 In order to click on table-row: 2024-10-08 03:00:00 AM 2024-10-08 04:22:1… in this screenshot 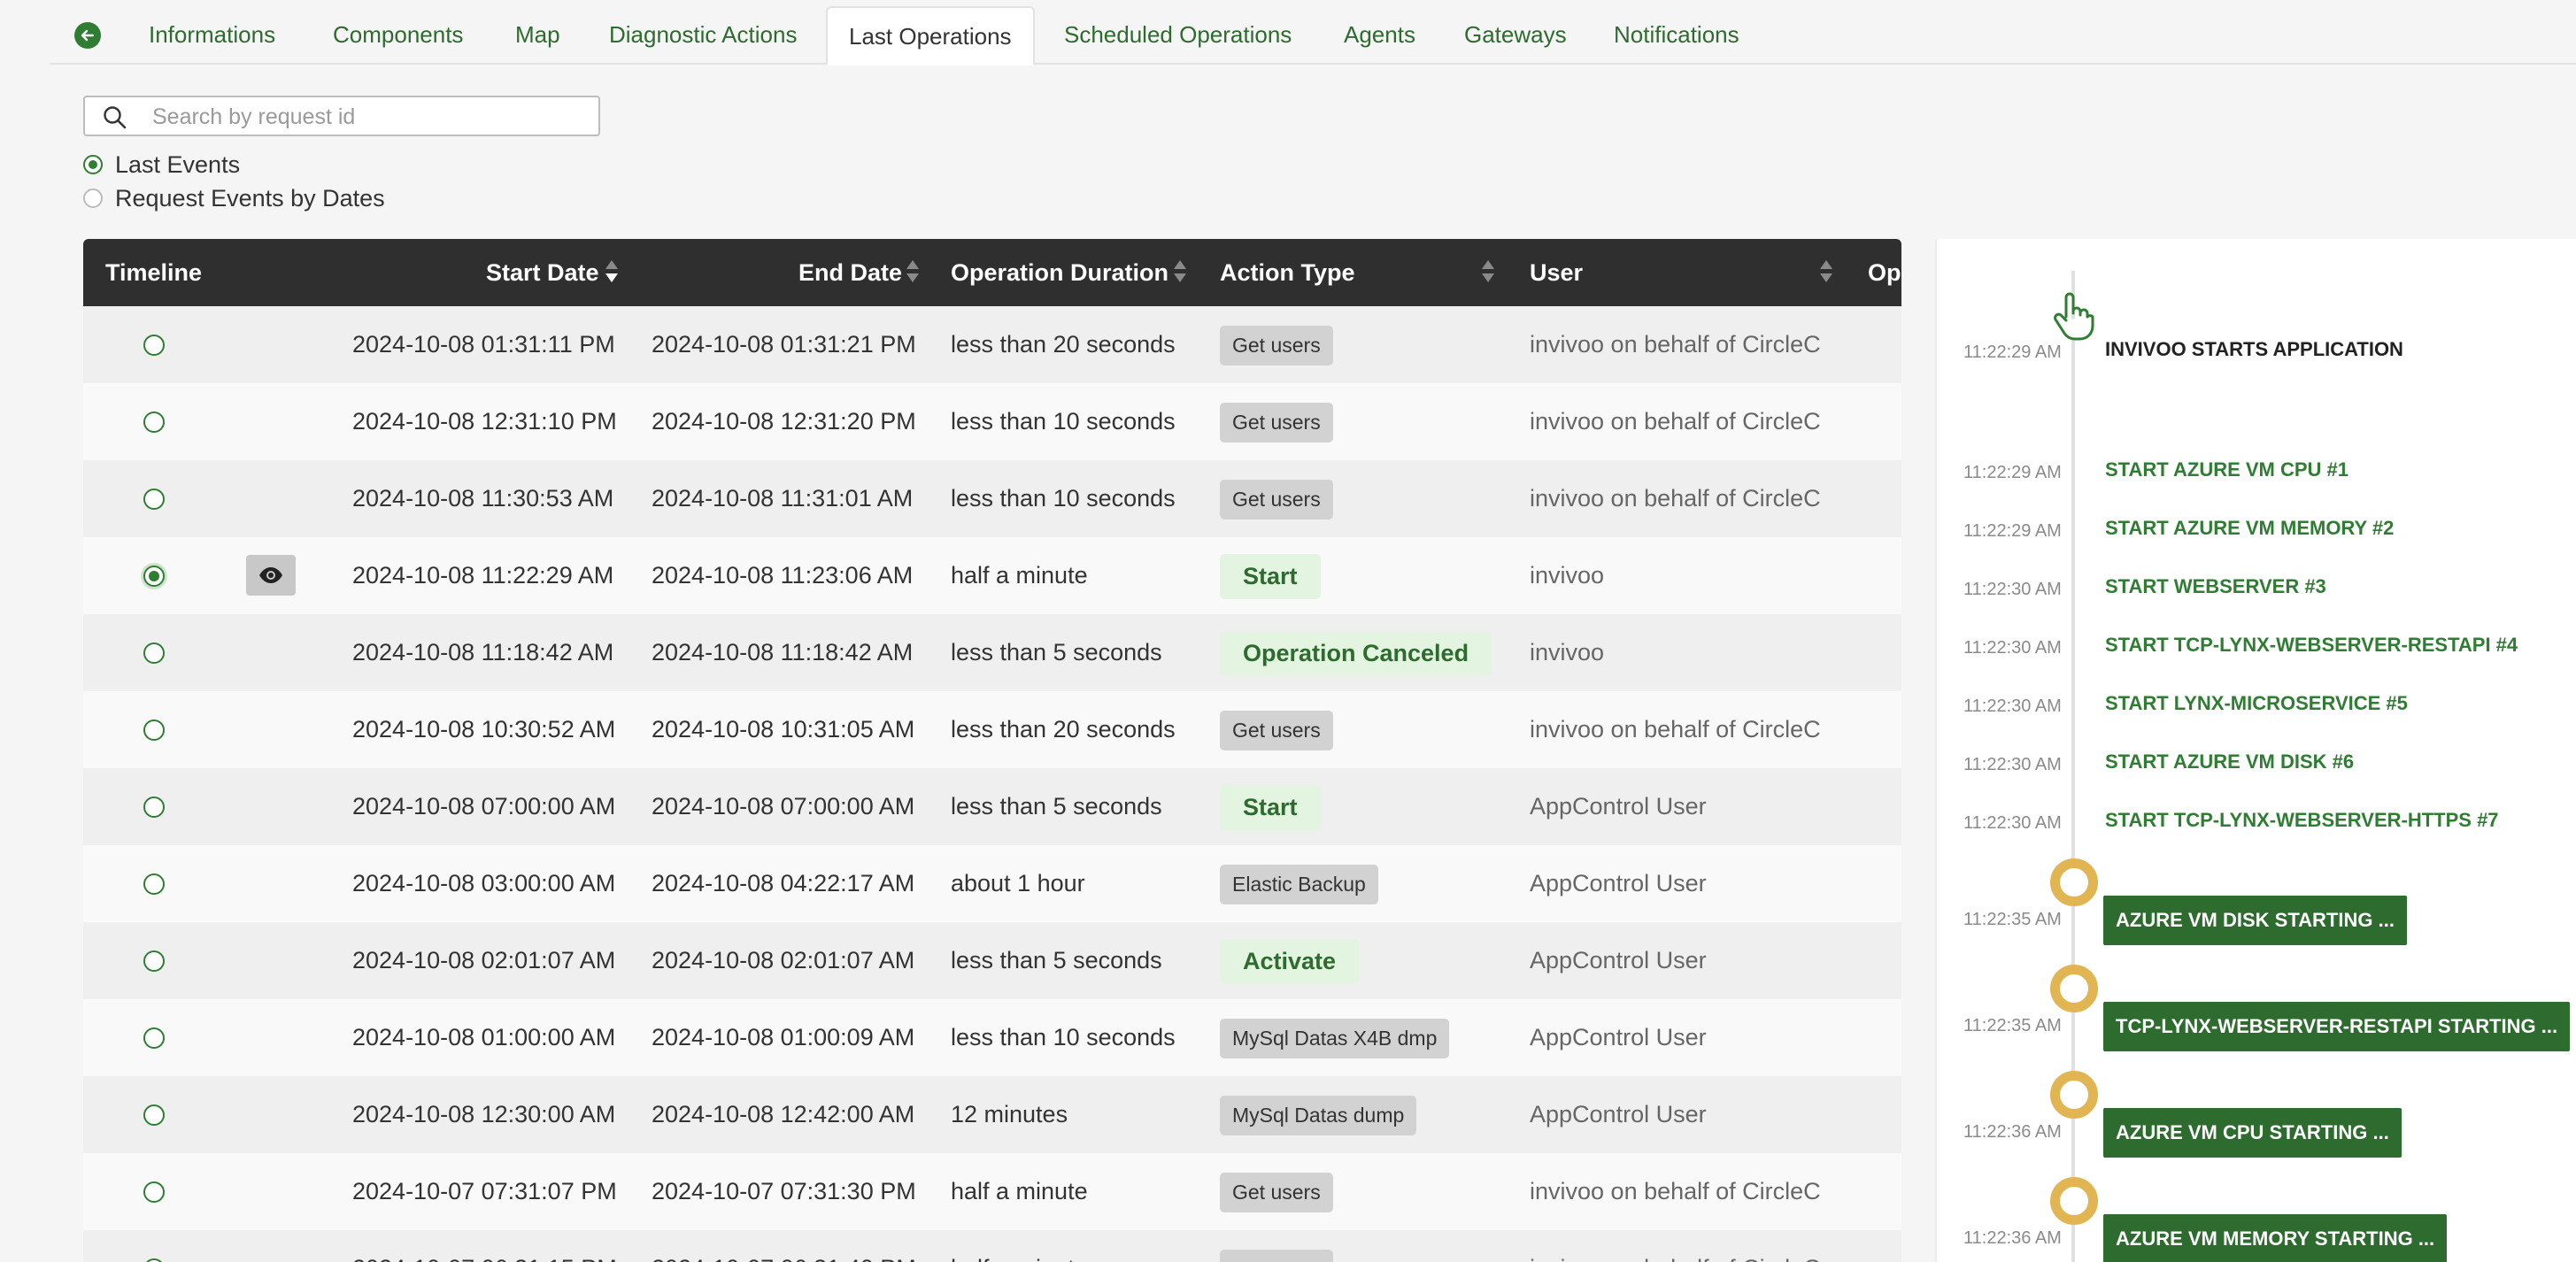, I will do `click(992, 883)`.